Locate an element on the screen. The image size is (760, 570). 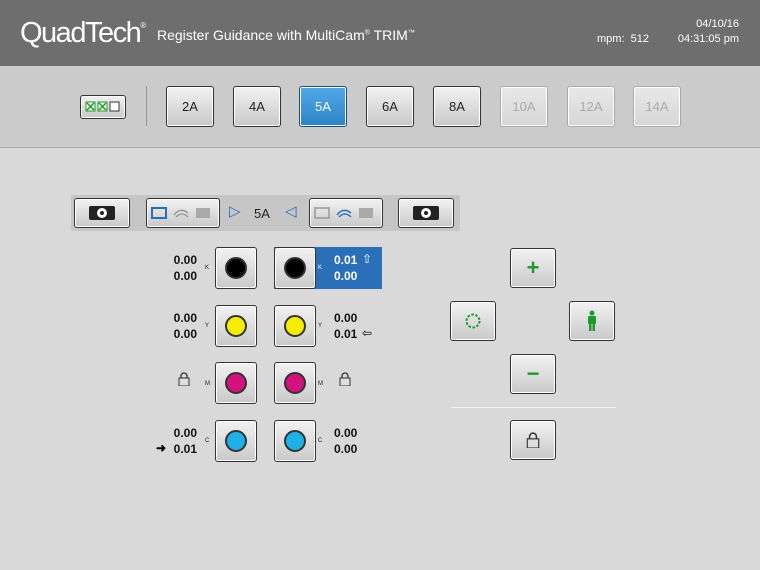
c-right-color-button is located at coordinates (295, 441).